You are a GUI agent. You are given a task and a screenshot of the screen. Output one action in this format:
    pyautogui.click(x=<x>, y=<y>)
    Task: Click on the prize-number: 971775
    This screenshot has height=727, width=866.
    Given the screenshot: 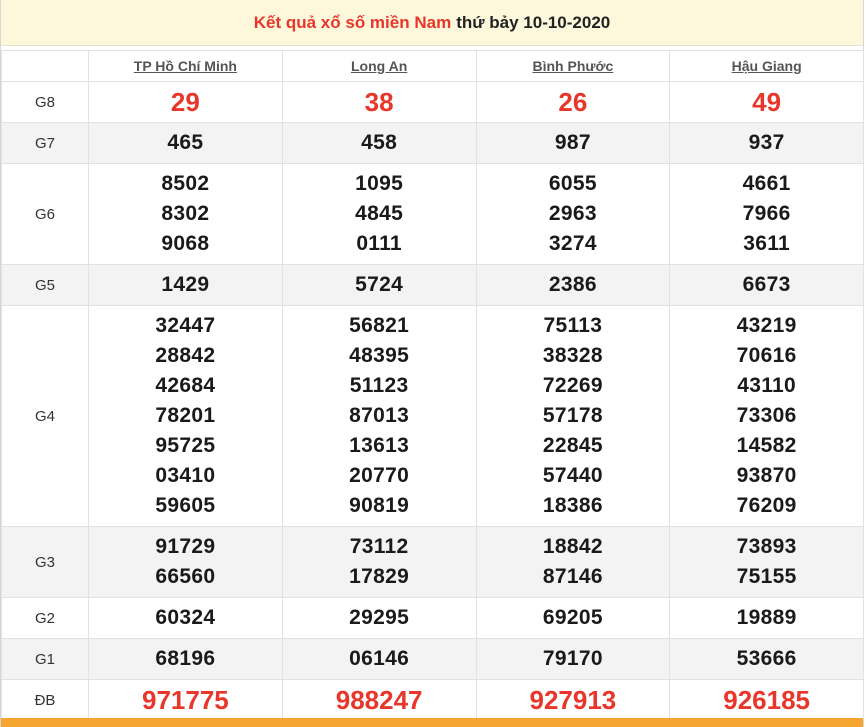 What is the action you would take?
    pyautogui.click(x=185, y=700)
    